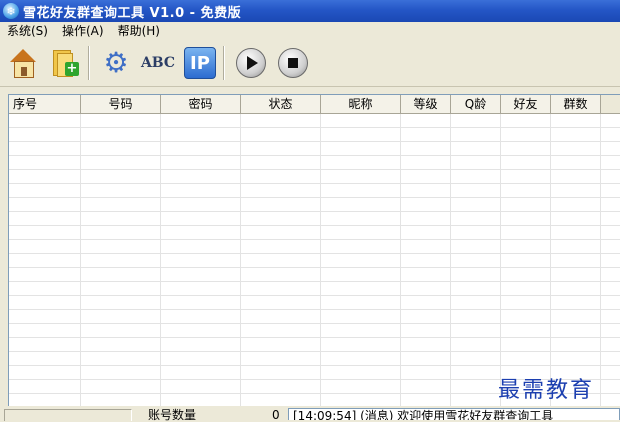  Describe the element at coordinates (293, 63) in the screenshot. I see `stop-button` at that location.